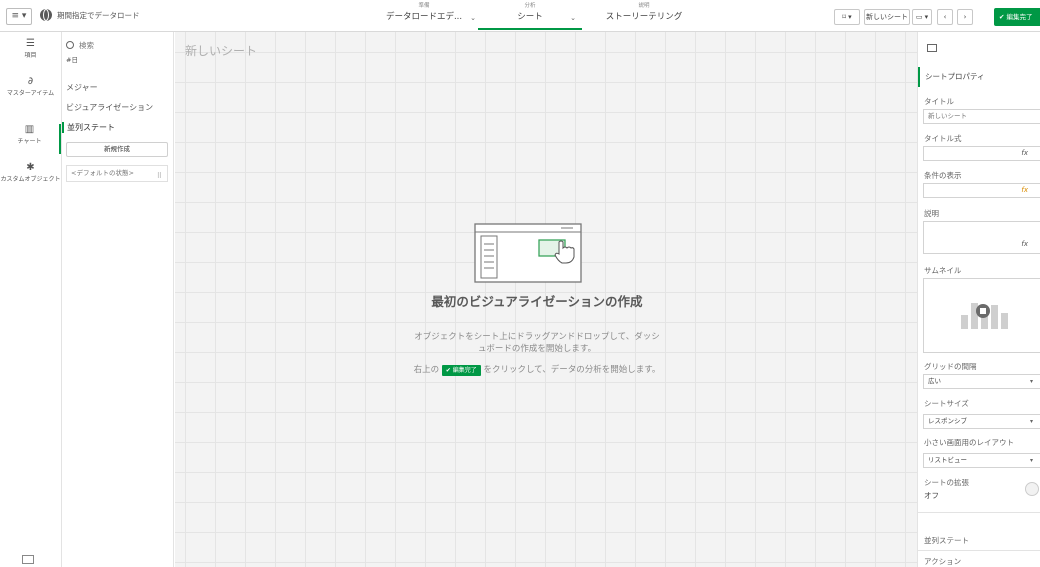 This screenshot has width=1040, height=567. What do you see at coordinates (221, 50) in the screenshot?
I see `sheet-title: 新しいシート` at bounding box center [221, 50].